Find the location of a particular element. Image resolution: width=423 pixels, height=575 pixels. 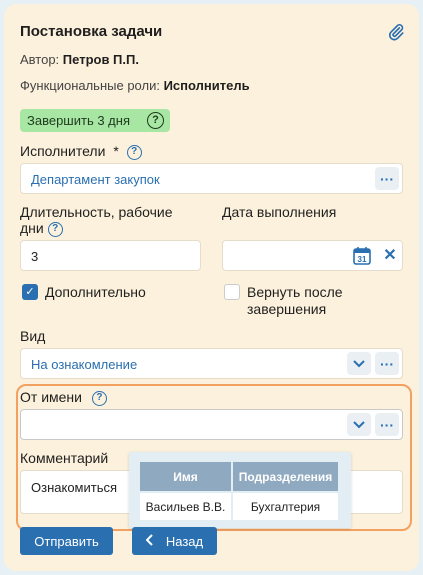

popup-cell-name: Васильев В.В. is located at coordinates (185, 506).